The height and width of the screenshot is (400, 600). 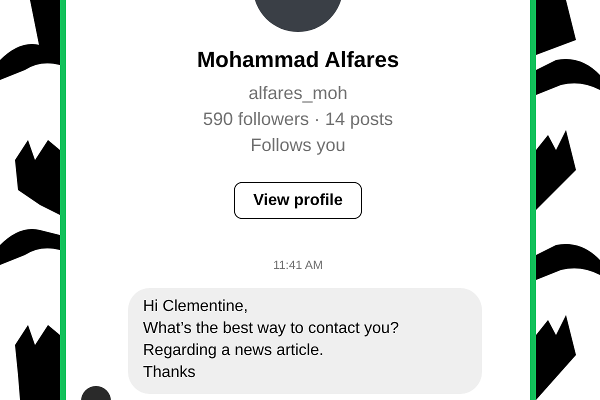 What do you see at coordinates (298, 60) in the screenshot?
I see `profile-name: Mohammad Alfares` at bounding box center [298, 60].